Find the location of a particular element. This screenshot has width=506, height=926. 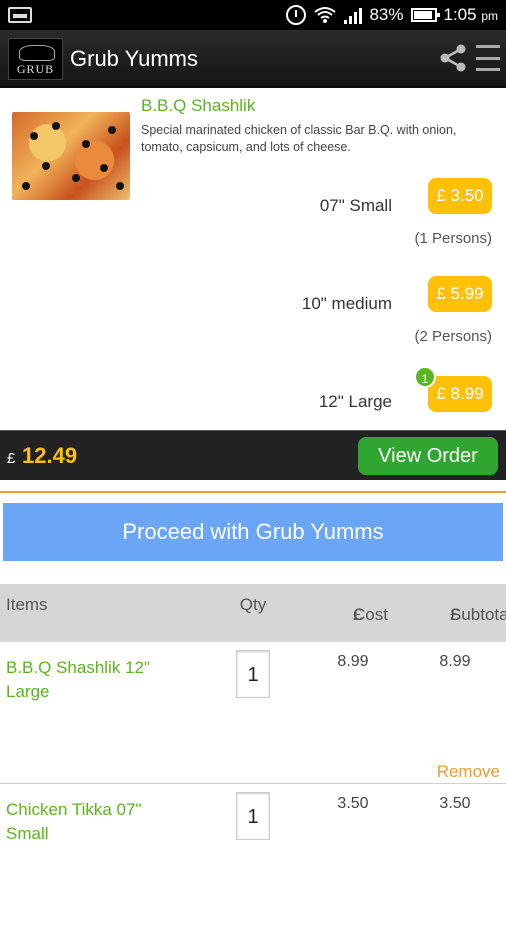

status-bar: 83% 1:05 pm is located at coordinates (253, 15).